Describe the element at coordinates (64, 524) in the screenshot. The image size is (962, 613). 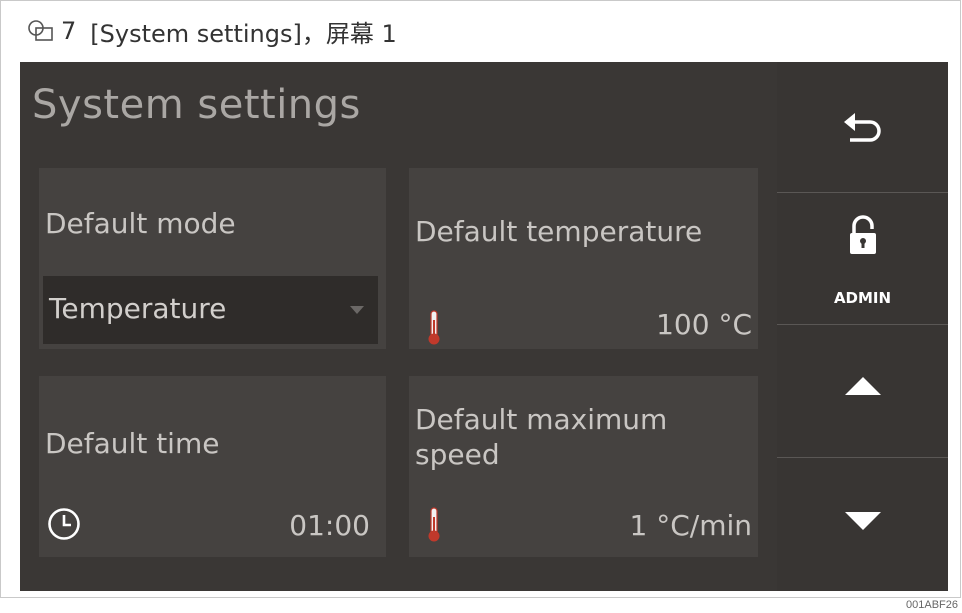
I see `clock-icon` at that location.